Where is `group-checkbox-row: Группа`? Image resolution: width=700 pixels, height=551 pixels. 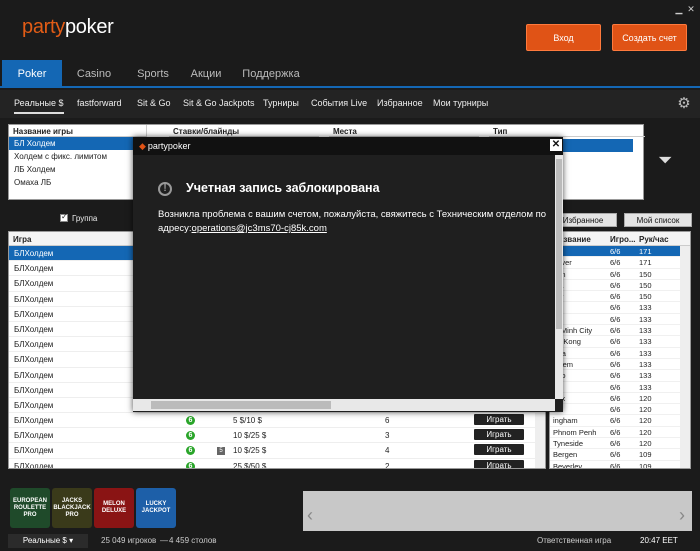
group-checkbox-row: Группа is located at coordinates (78, 217).